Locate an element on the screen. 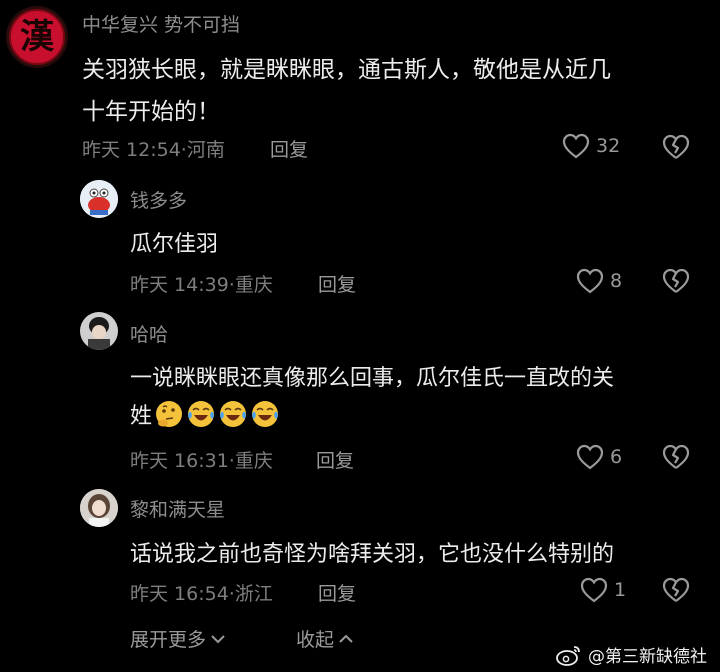 The image size is (720, 672). expand-more-button: 展开更多 is located at coordinates (178, 638).